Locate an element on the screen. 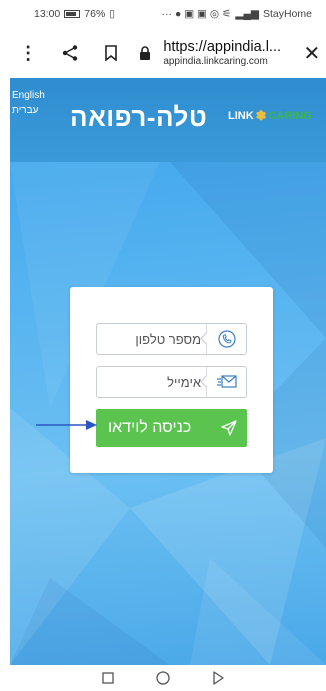 The image size is (326, 691). status-bar: 13:00 76% ▯ ··· ● ▣ ▣ ◎ ⚟ ▂▄▆ StayHome is located at coordinates (163, 14).